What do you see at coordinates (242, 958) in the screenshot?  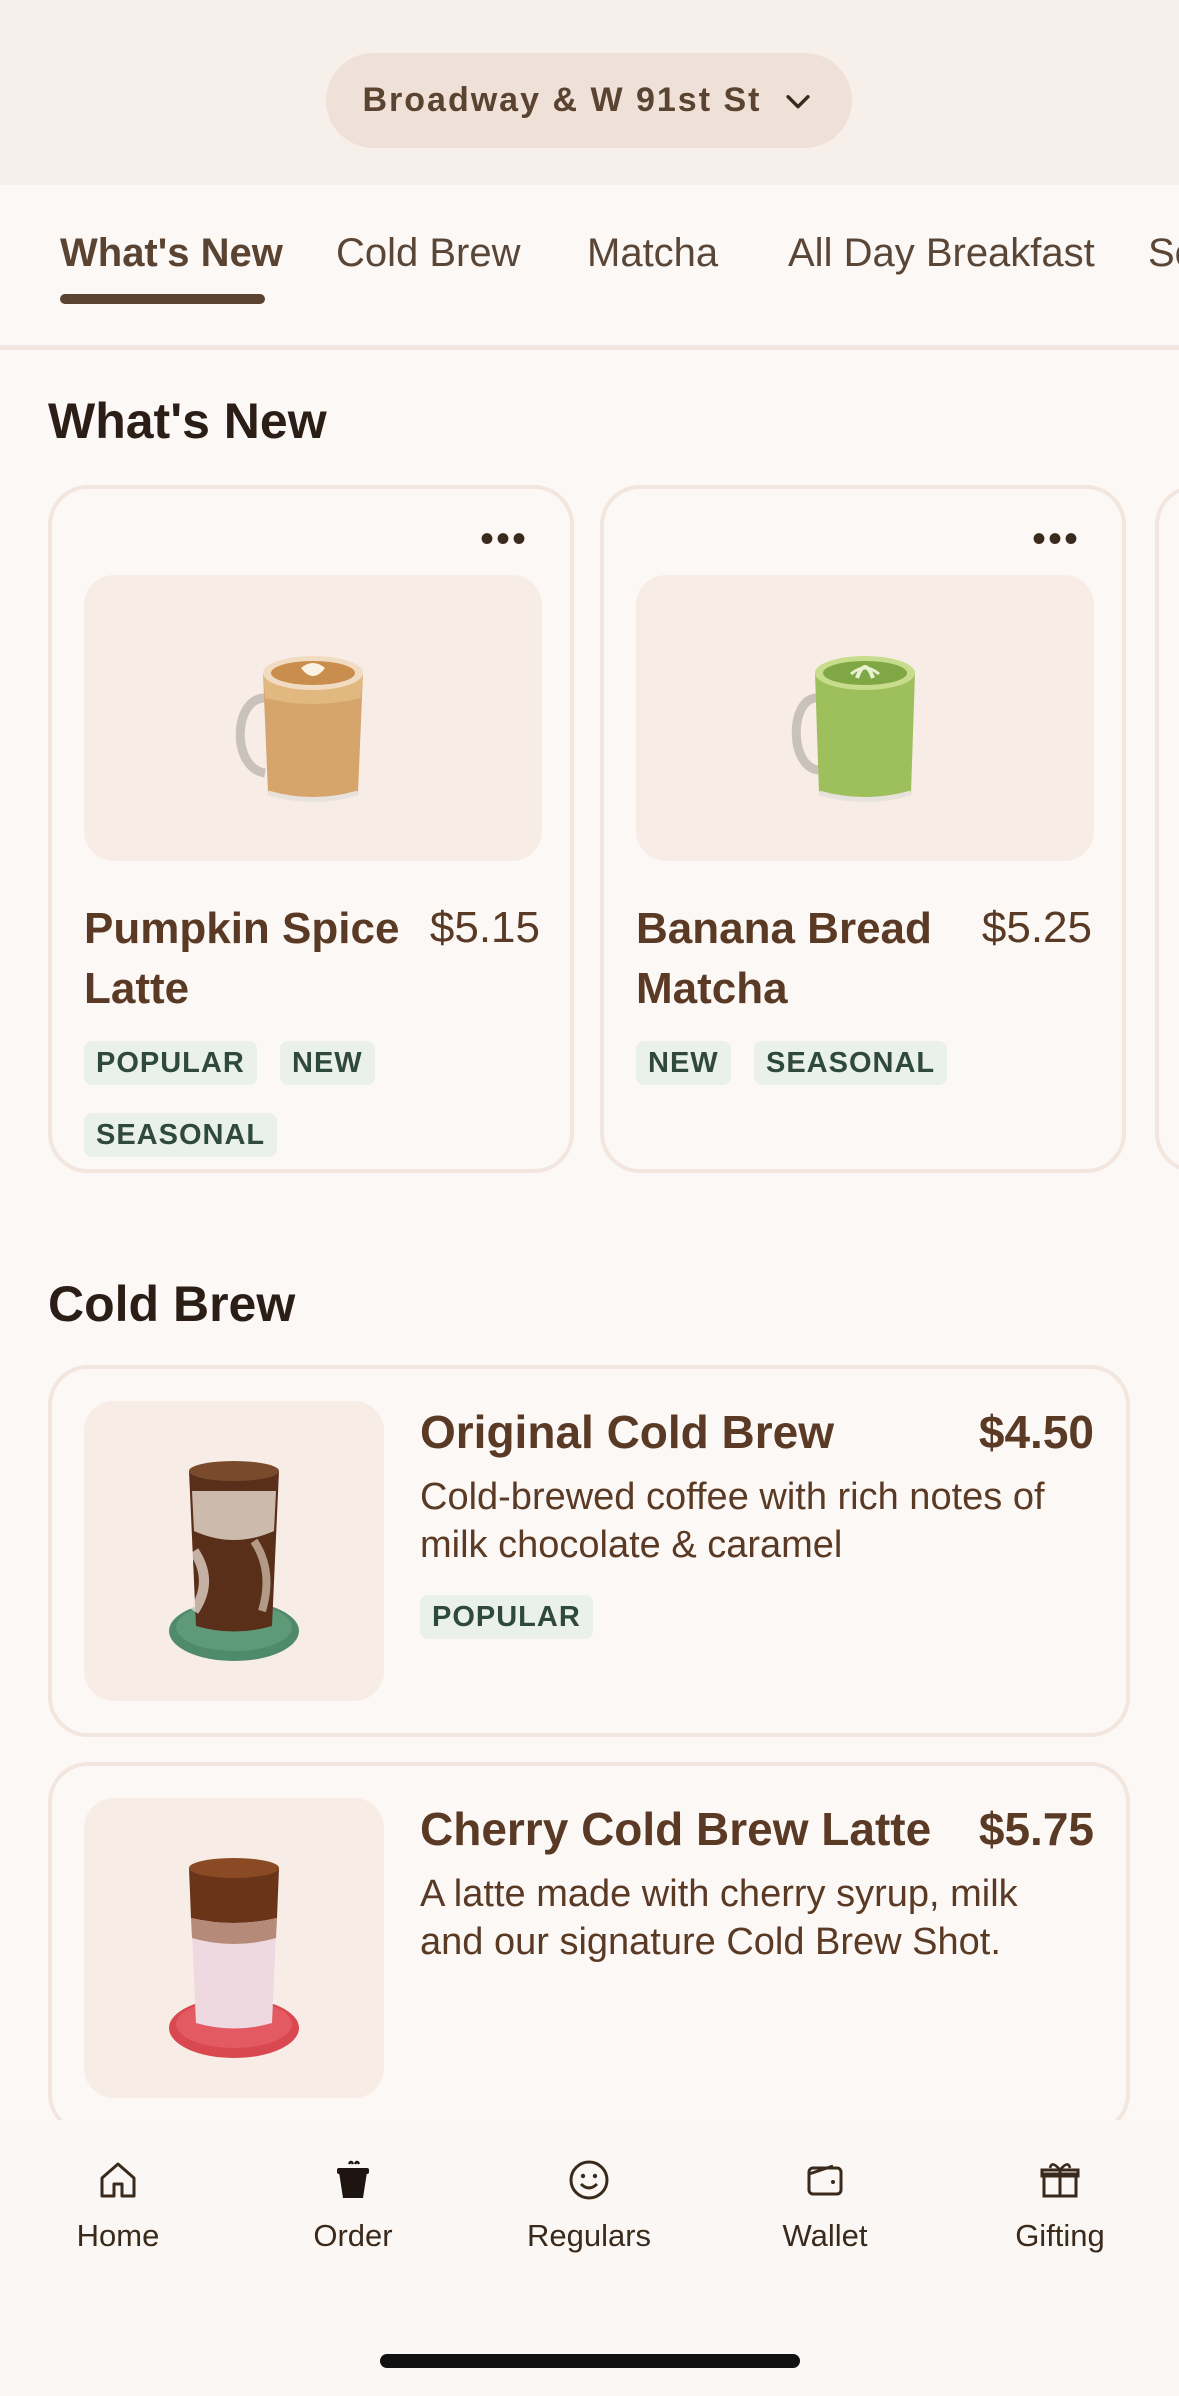 I see `product-name: Pumpkin Spice Latte` at bounding box center [242, 958].